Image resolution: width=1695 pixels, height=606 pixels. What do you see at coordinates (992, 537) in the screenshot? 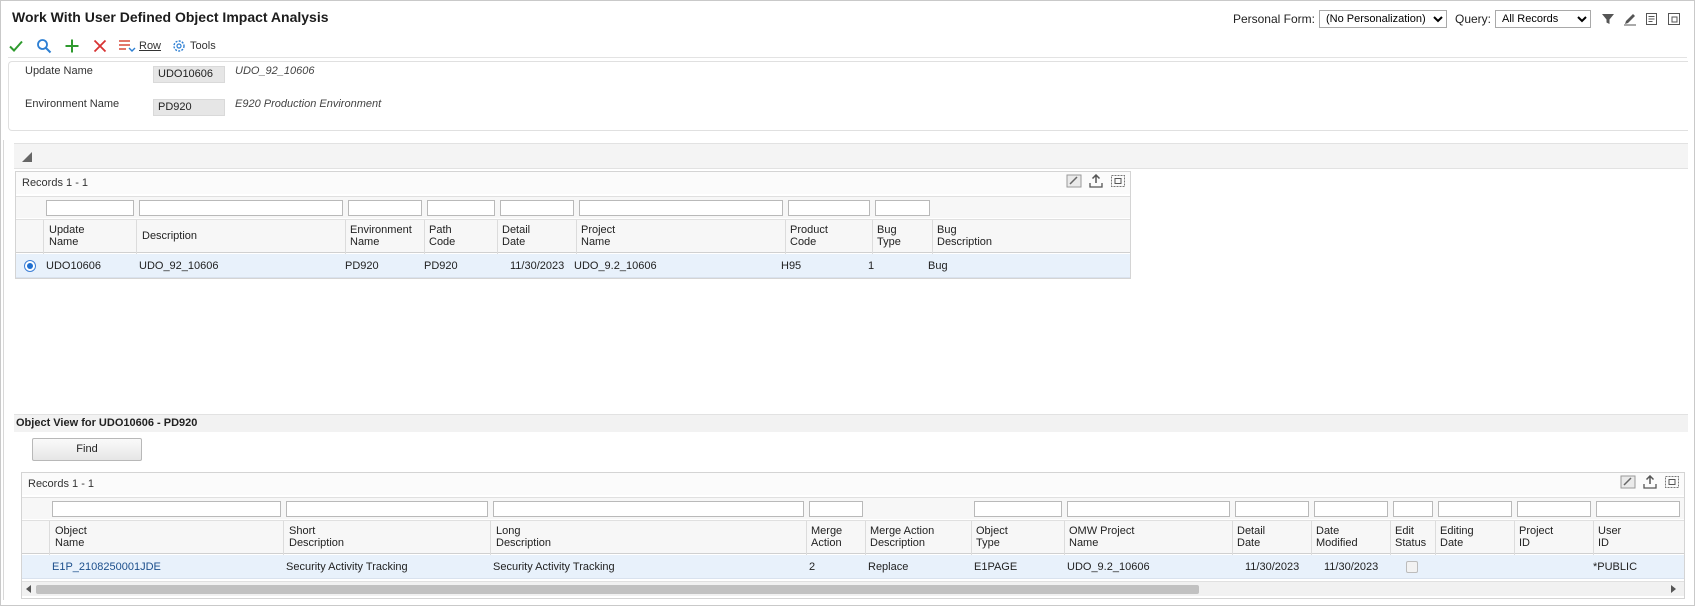
I see `col-object-type: Object Type` at bounding box center [992, 537].